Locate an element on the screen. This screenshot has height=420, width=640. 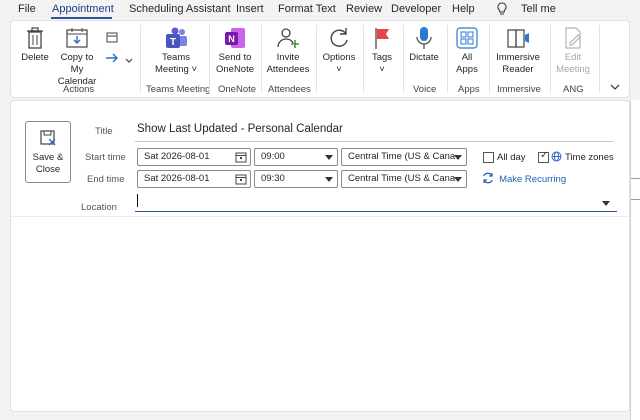
invite-label-line2: Attendees is located at coordinates (288, 69).